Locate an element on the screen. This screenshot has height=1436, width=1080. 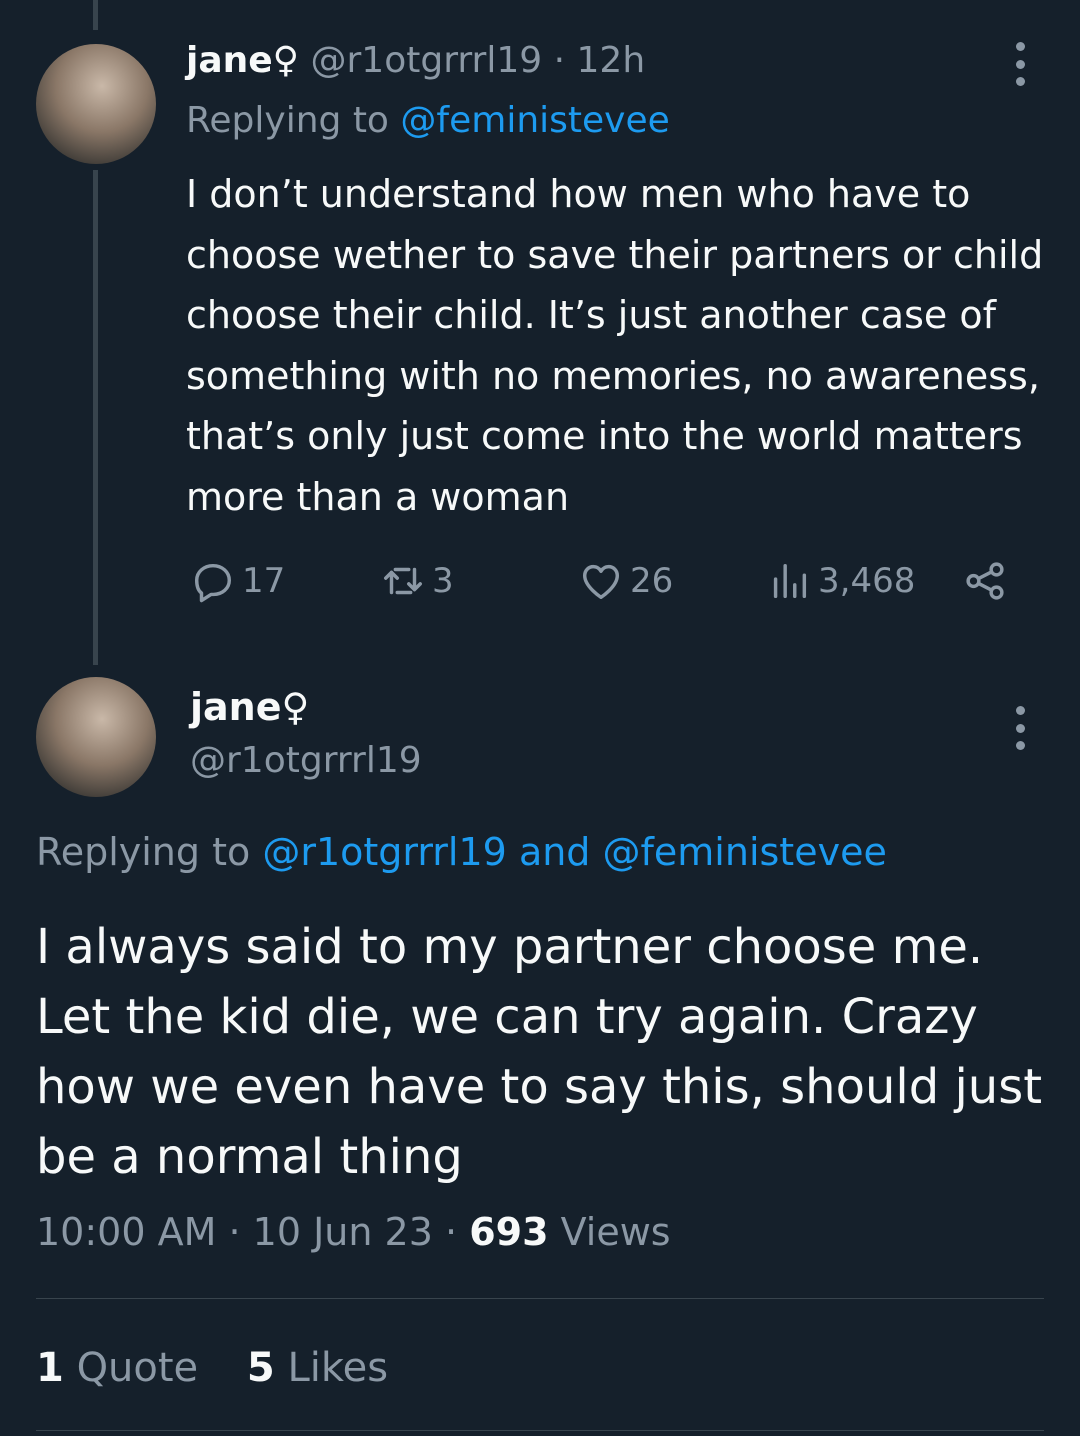
replying-to: Replying to @feministevee is located at coordinates (428, 120).